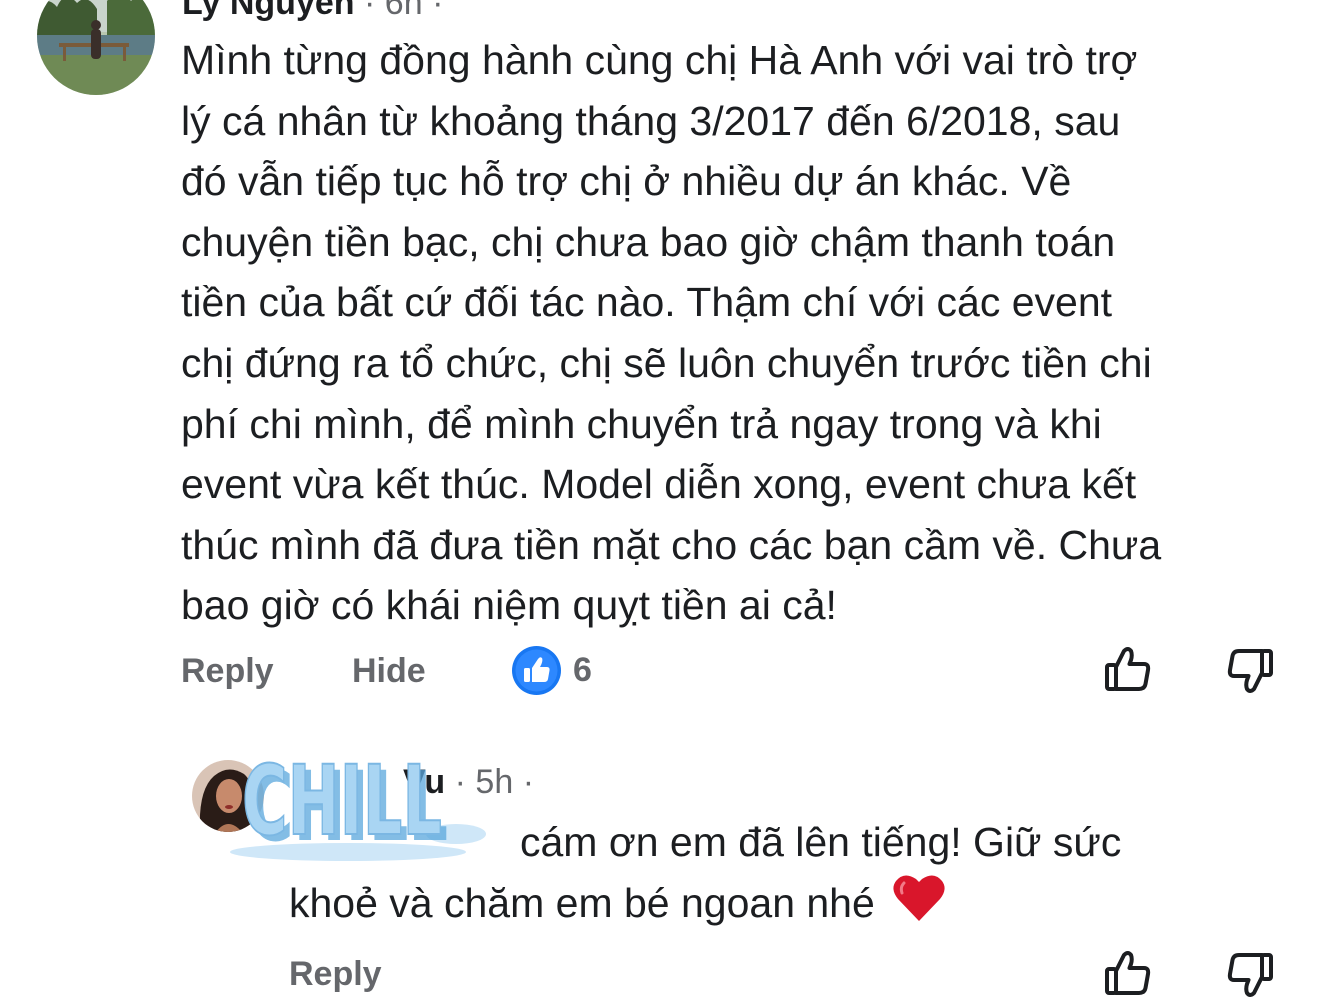 The image size is (1320, 1003). What do you see at coordinates (1128, 671) in the screenshot?
I see `upvote-icon` at bounding box center [1128, 671].